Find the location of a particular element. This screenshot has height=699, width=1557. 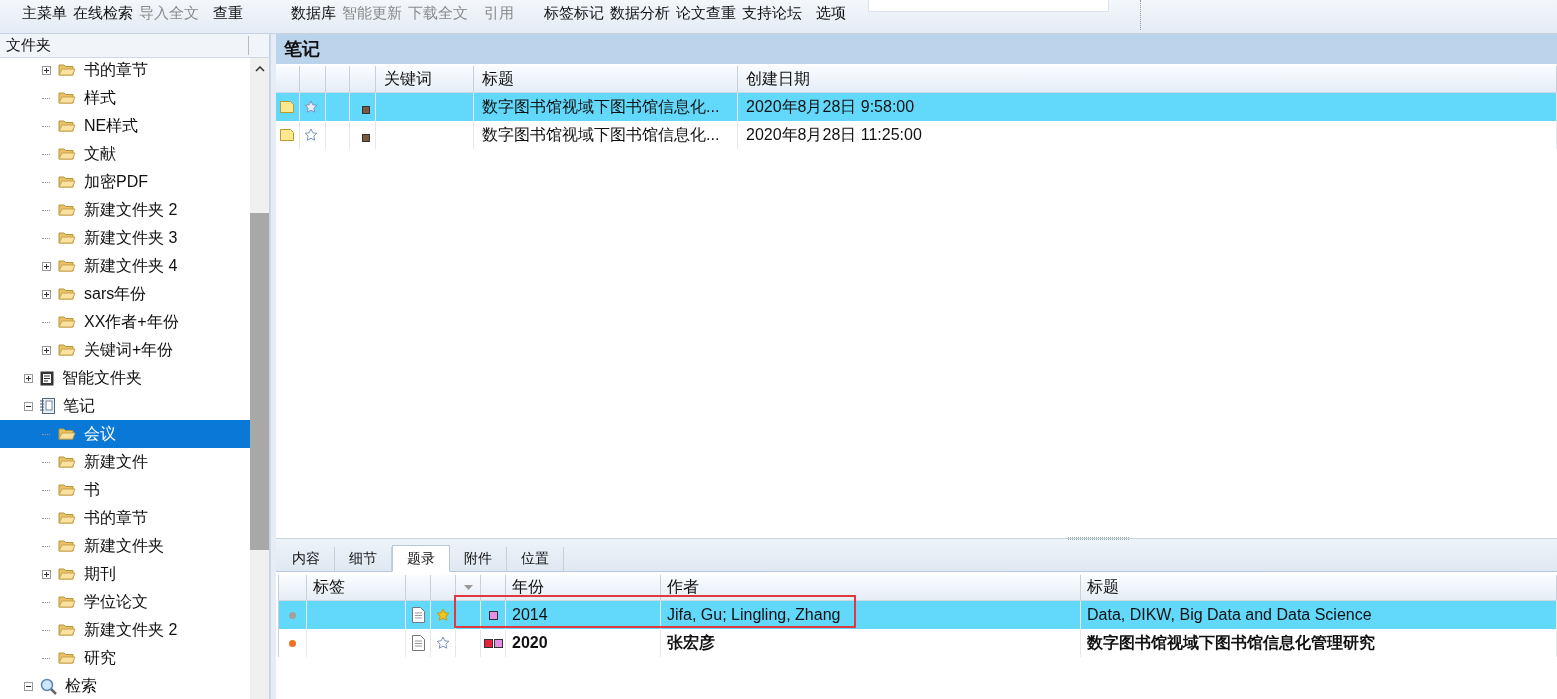

toolbar-button: 查重 is located at coordinates (228, 13).